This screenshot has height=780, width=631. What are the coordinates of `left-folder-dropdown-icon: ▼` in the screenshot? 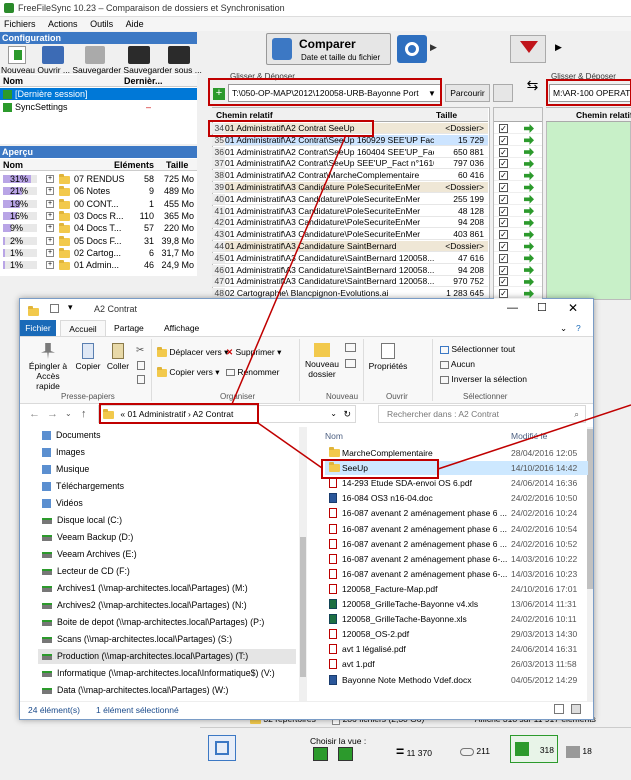 It's located at (432, 93).